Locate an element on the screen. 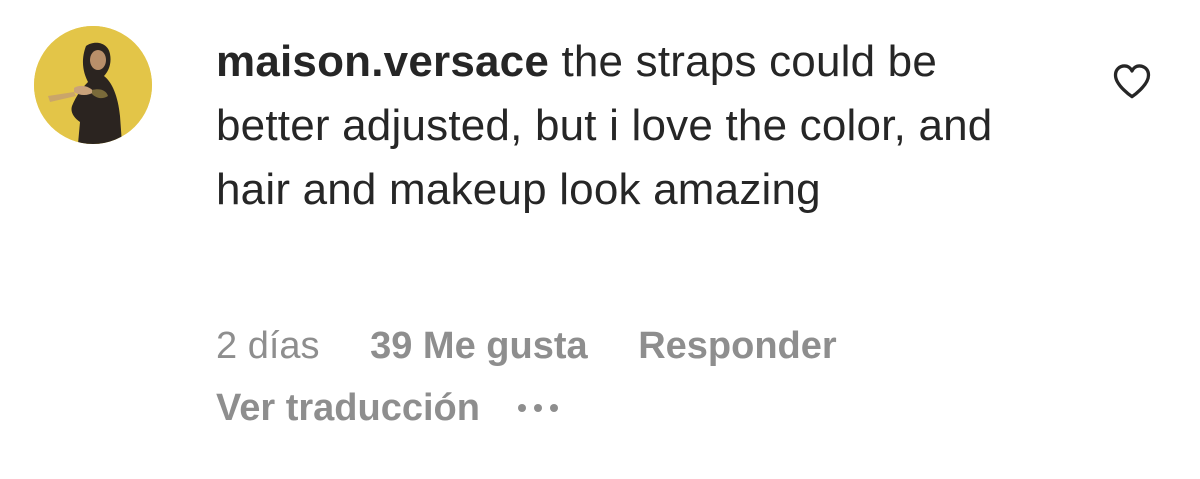 The height and width of the screenshot is (479, 1200). avatar-image is located at coordinates (93, 85).